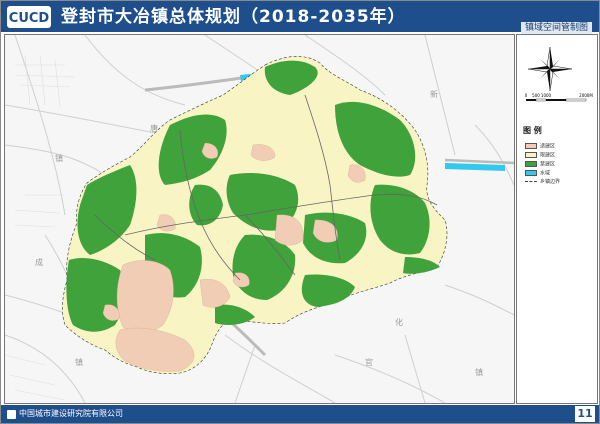 This screenshot has height=424, width=600. What do you see at coordinates (154, 128) in the screenshot?
I see `map-label-place-4: 唐` at bounding box center [154, 128].